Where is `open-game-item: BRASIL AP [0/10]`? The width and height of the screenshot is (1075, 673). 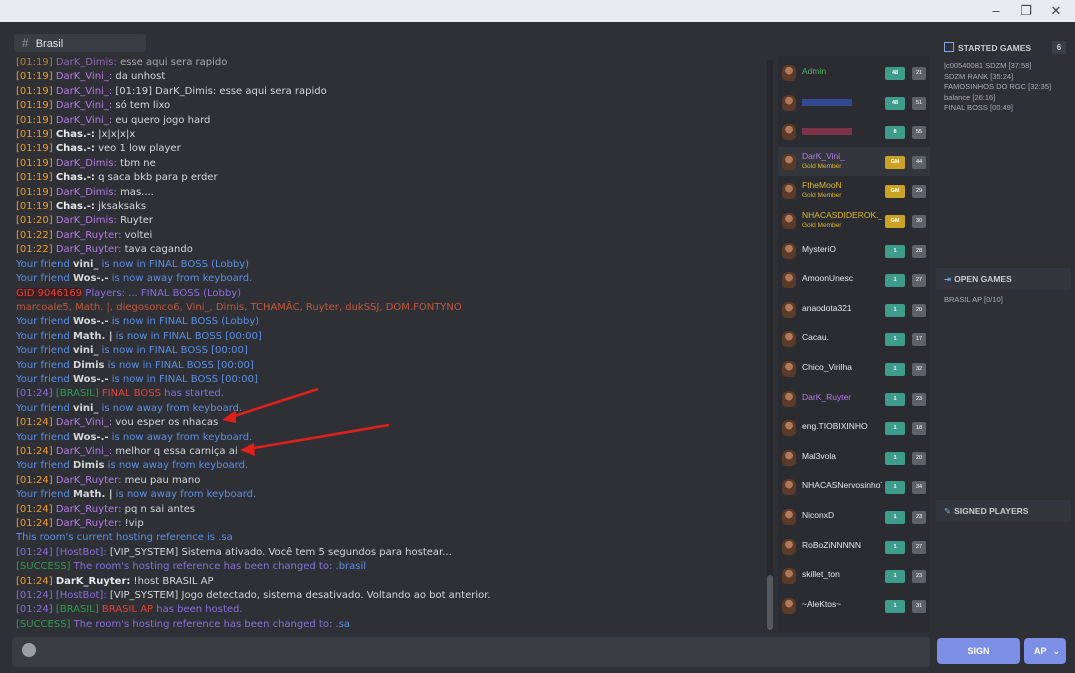 open-game-item: BRASIL AP [0/10] is located at coordinates (973, 300).